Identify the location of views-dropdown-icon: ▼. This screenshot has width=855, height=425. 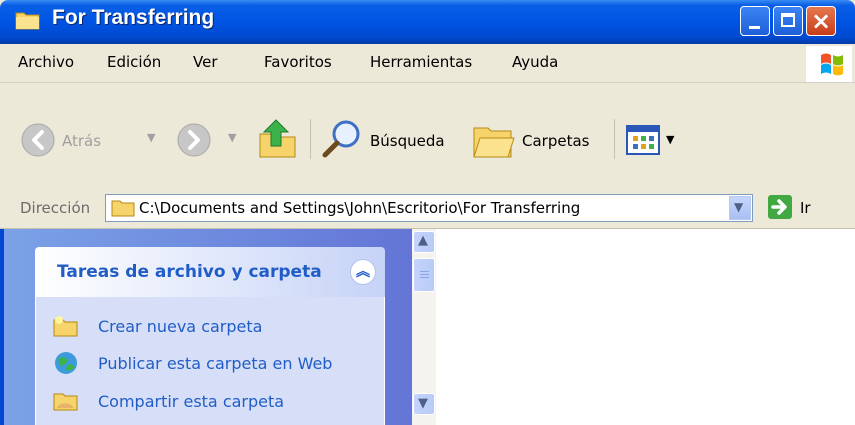
(670, 139).